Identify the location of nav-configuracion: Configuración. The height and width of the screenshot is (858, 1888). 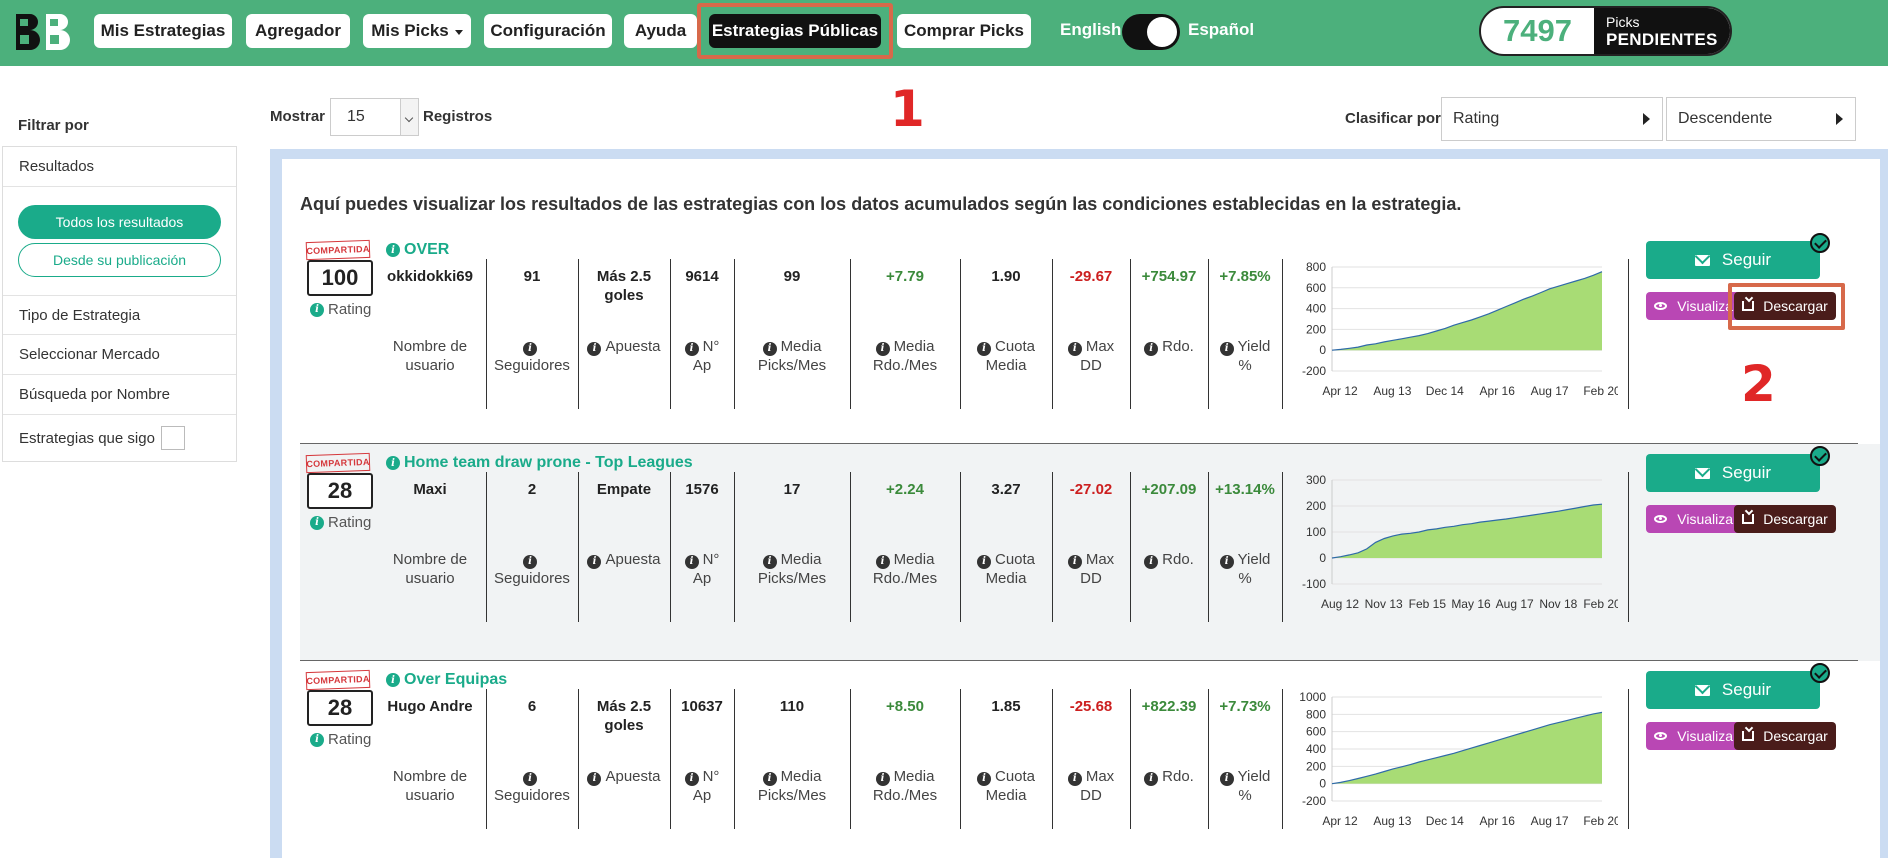
(548, 31).